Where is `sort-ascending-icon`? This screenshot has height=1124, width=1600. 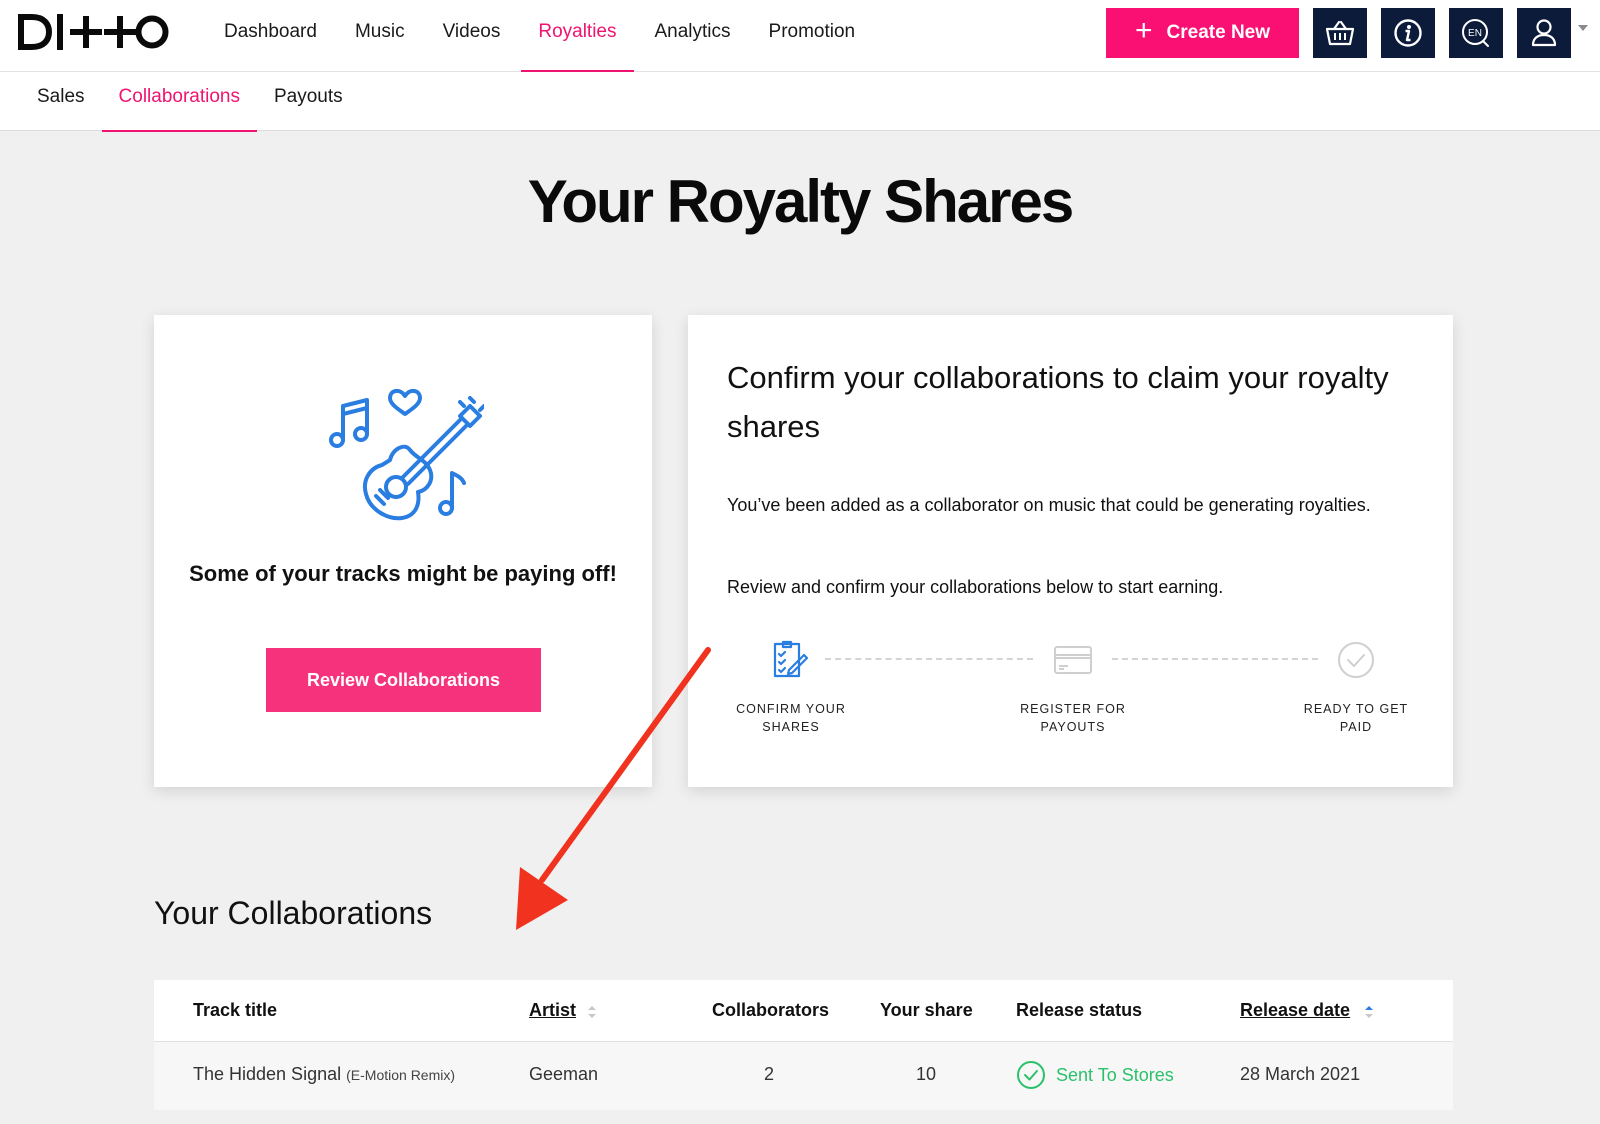
sort-ascending-icon is located at coordinates (1369, 1012).